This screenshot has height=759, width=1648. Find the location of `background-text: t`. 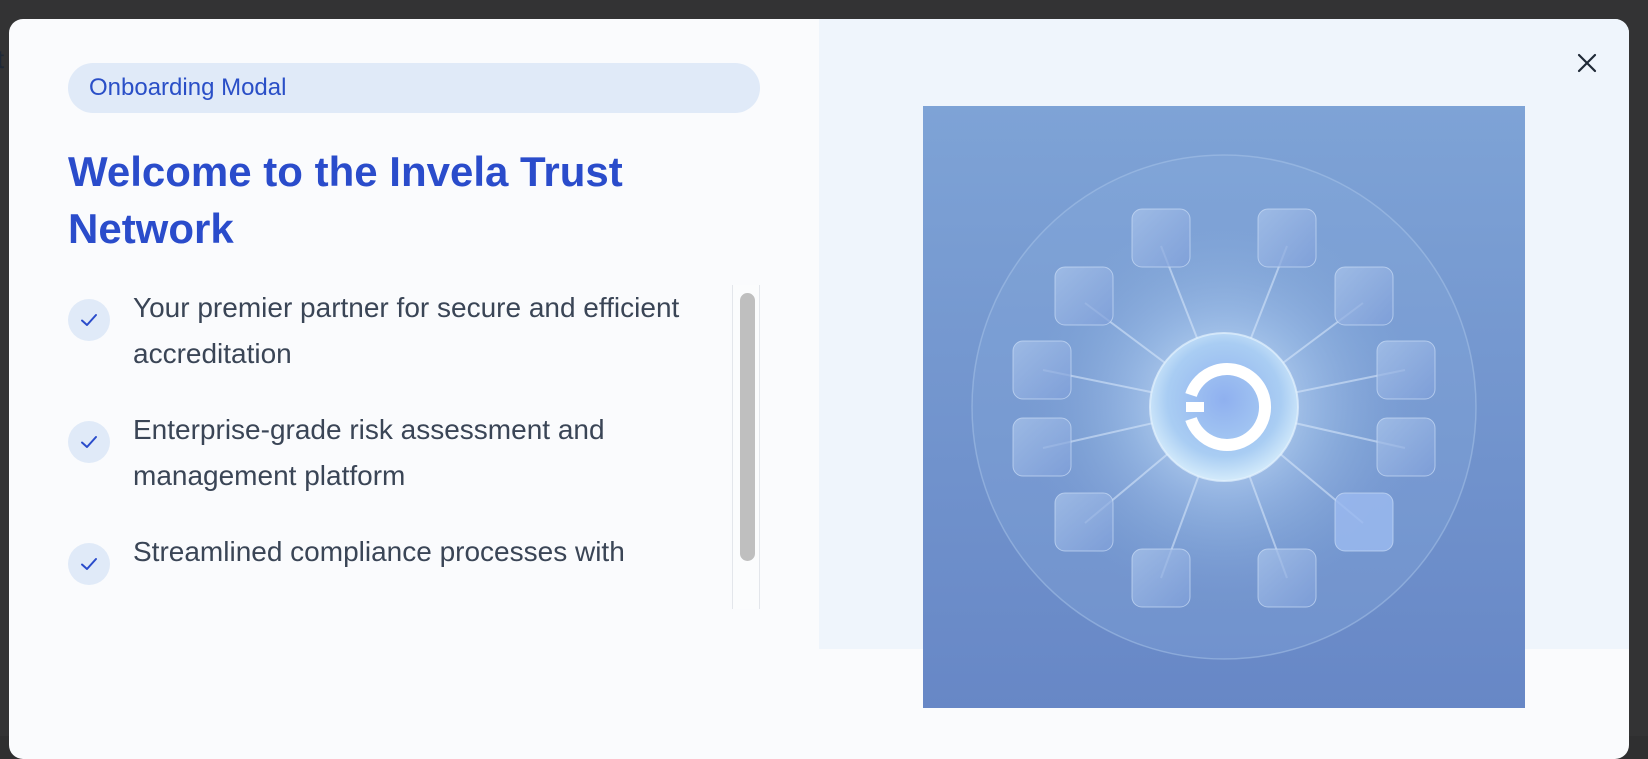

background-text: t is located at coordinates (2, 59).